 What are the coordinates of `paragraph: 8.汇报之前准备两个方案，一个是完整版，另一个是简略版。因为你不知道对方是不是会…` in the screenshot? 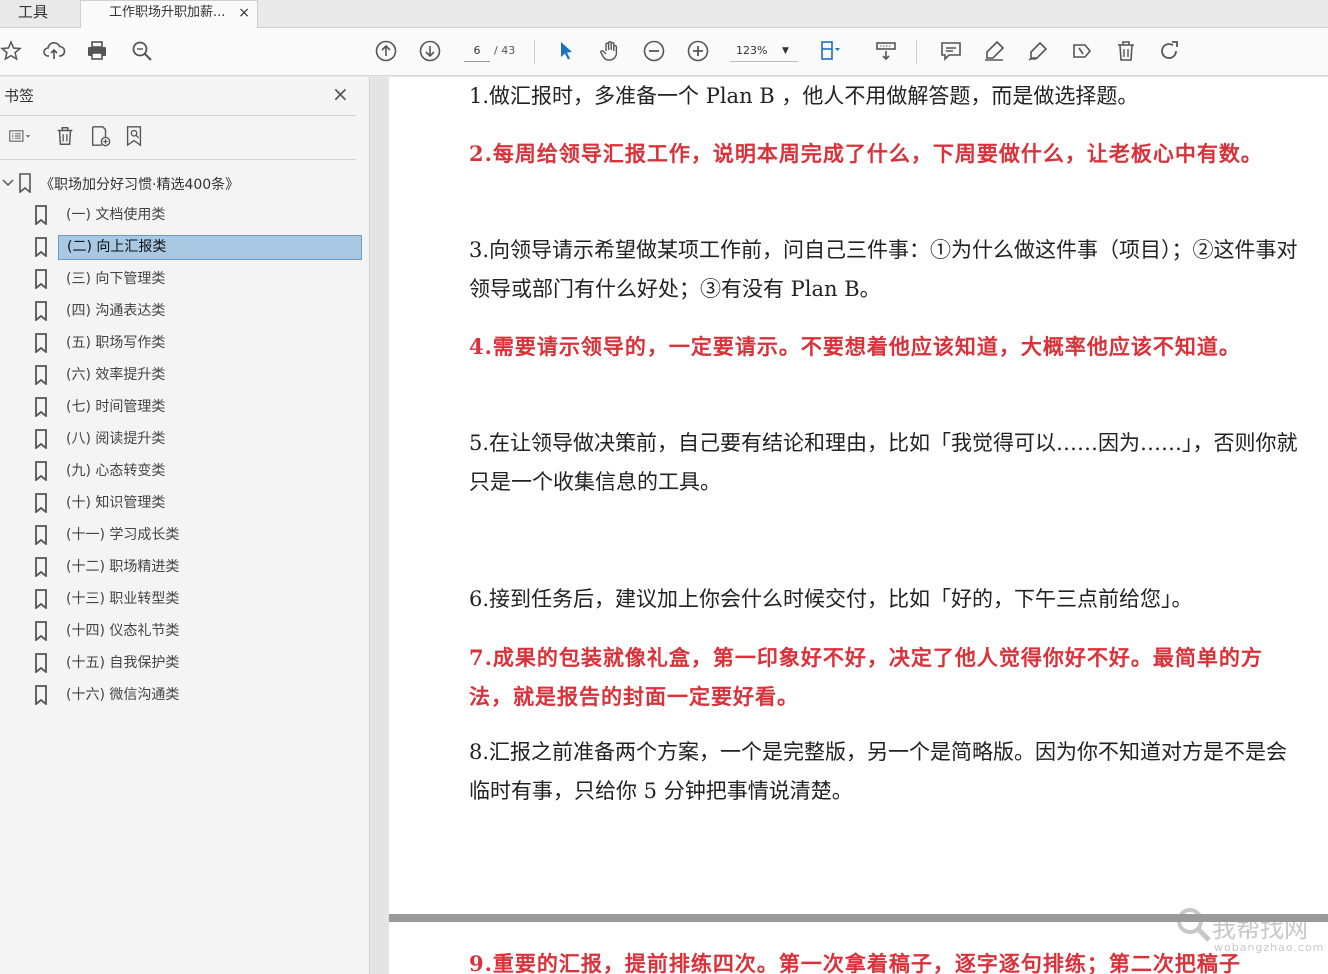 It's located at (878, 771).